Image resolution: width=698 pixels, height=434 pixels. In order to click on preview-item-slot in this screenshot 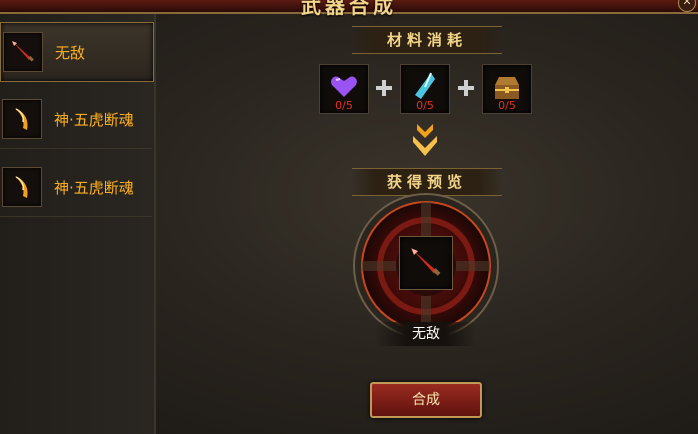, I will do `click(426, 263)`.